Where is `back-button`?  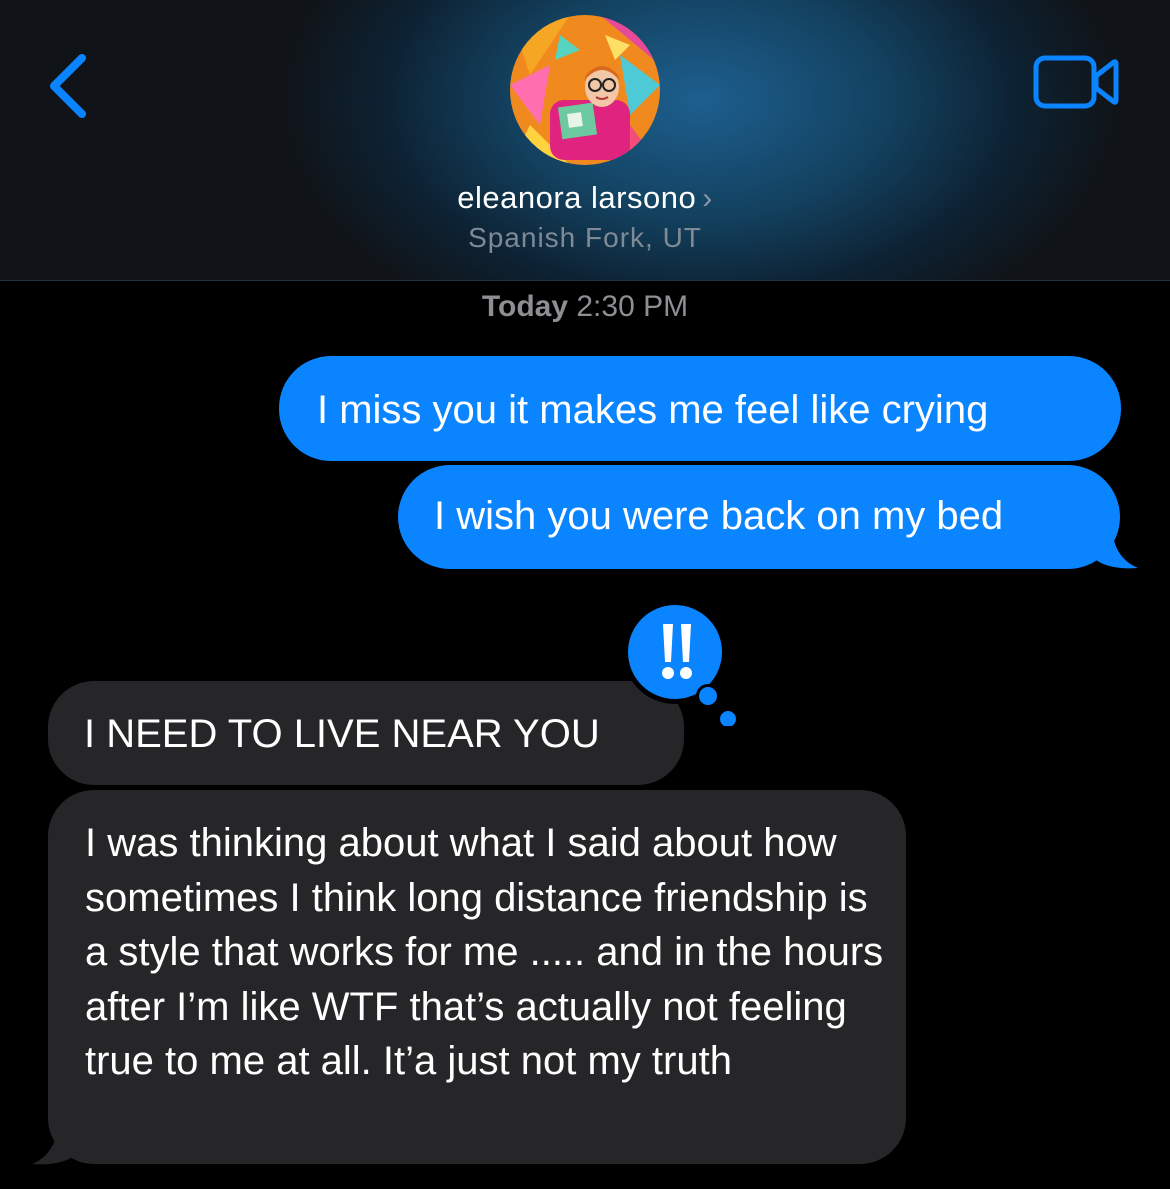 back-button is located at coordinates (70, 86).